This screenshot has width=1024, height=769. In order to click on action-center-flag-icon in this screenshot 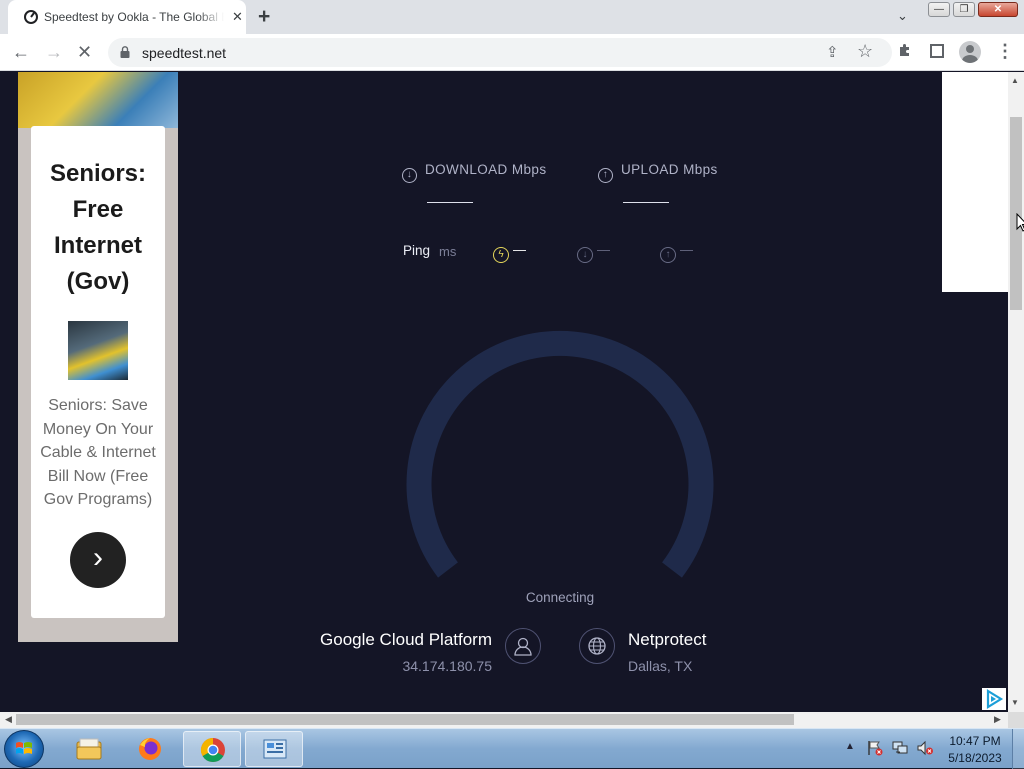, I will do `click(875, 748)`.